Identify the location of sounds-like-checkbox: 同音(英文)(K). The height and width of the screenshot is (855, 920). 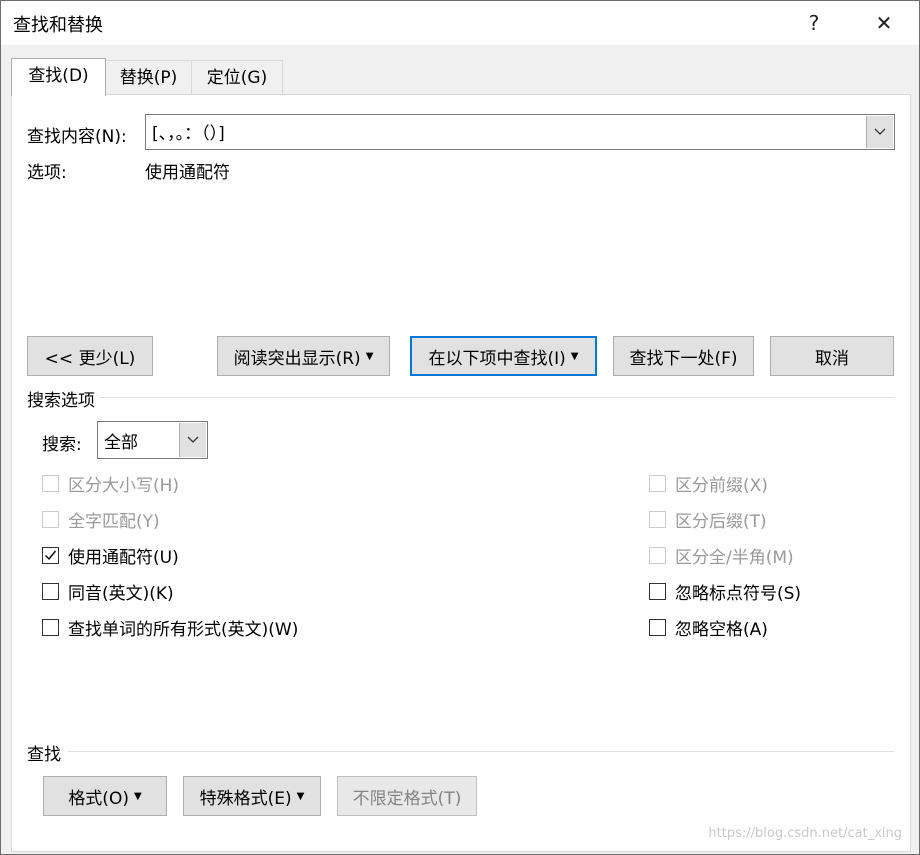
(108, 591).